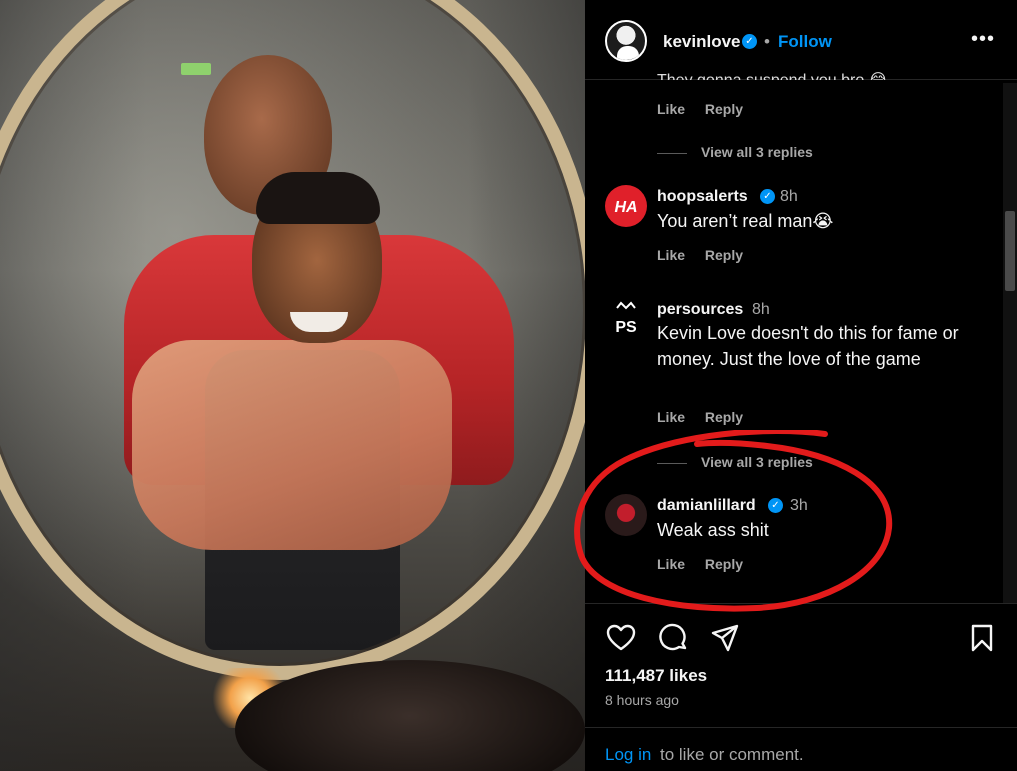 The image size is (1017, 771). I want to click on persources-logo-icon: PS, so click(626, 318).